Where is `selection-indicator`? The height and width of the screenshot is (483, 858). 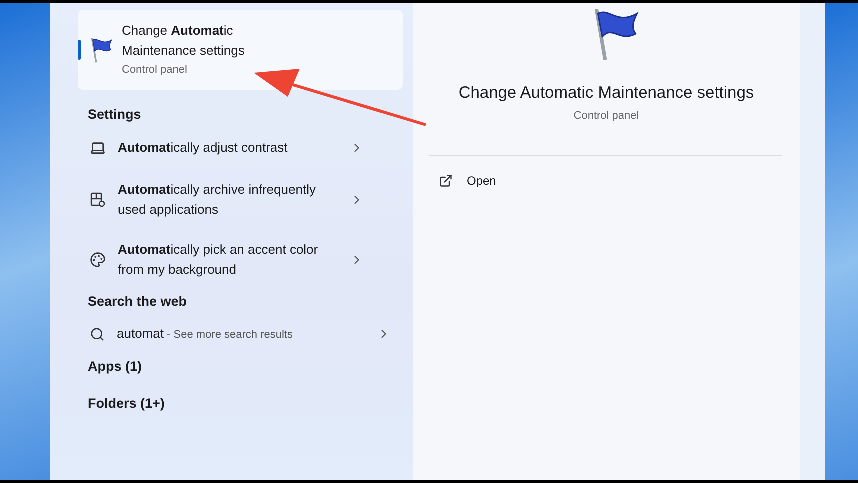
selection-indicator is located at coordinates (79, 50).